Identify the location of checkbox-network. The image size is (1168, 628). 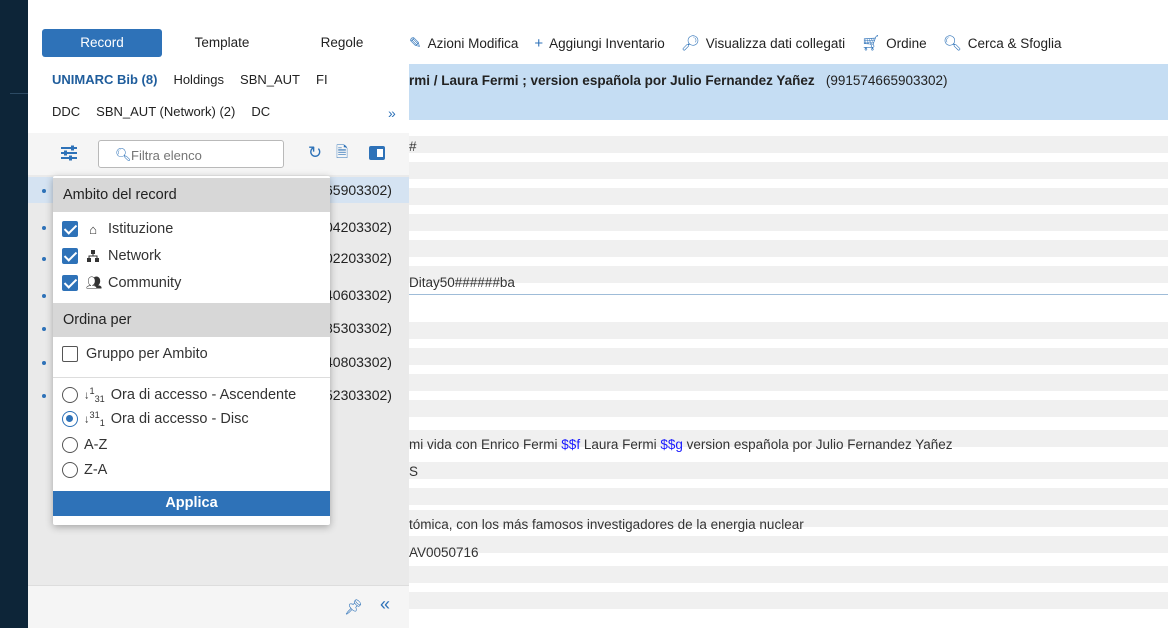
(70, 256).